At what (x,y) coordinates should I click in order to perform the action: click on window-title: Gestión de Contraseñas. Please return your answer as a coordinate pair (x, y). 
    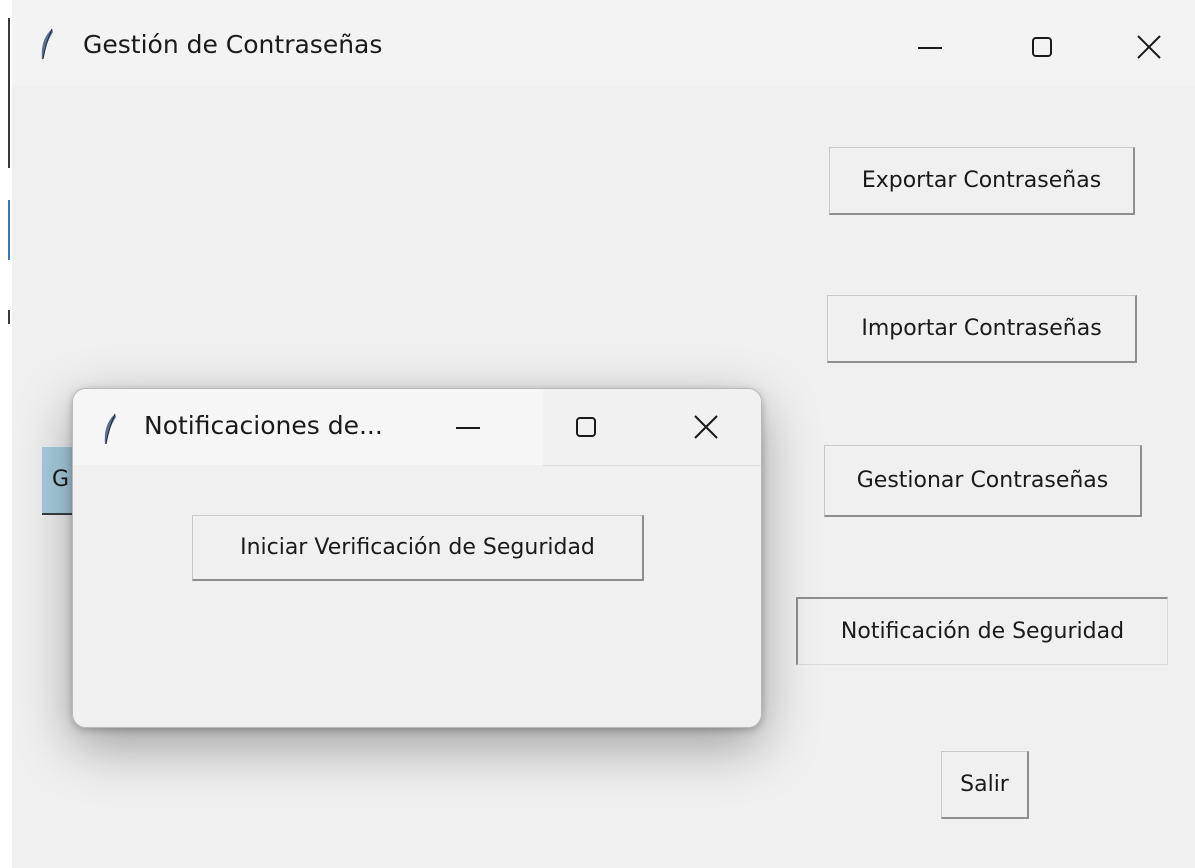
    Looking at the image, I should click on (233, 44).